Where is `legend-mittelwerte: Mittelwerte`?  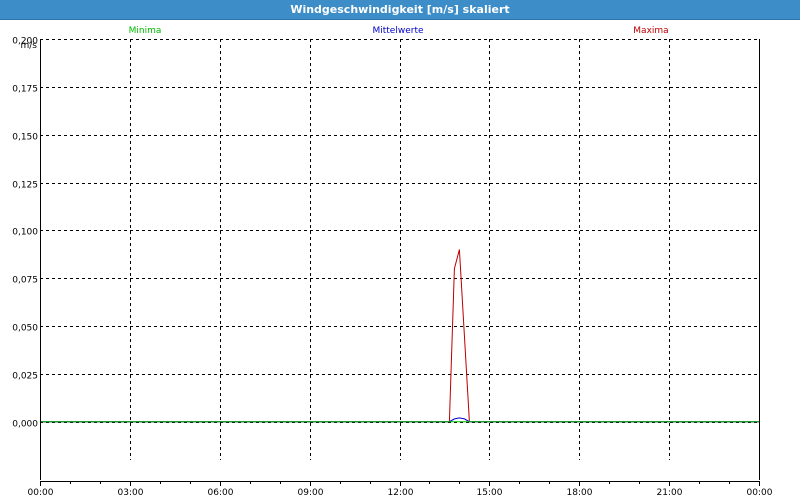
legend-mittelwerte: Mittelwerte is located at coordinates (397, 31).